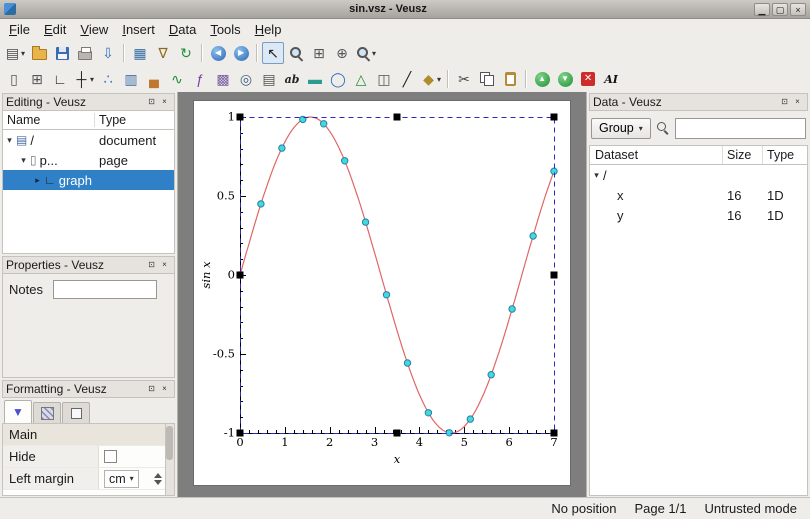 This screenshot has width=810, height=519. Describe the element at coordinates (698, 175) in the screenshot. I see `dataset-root: ▾ /` at that location.